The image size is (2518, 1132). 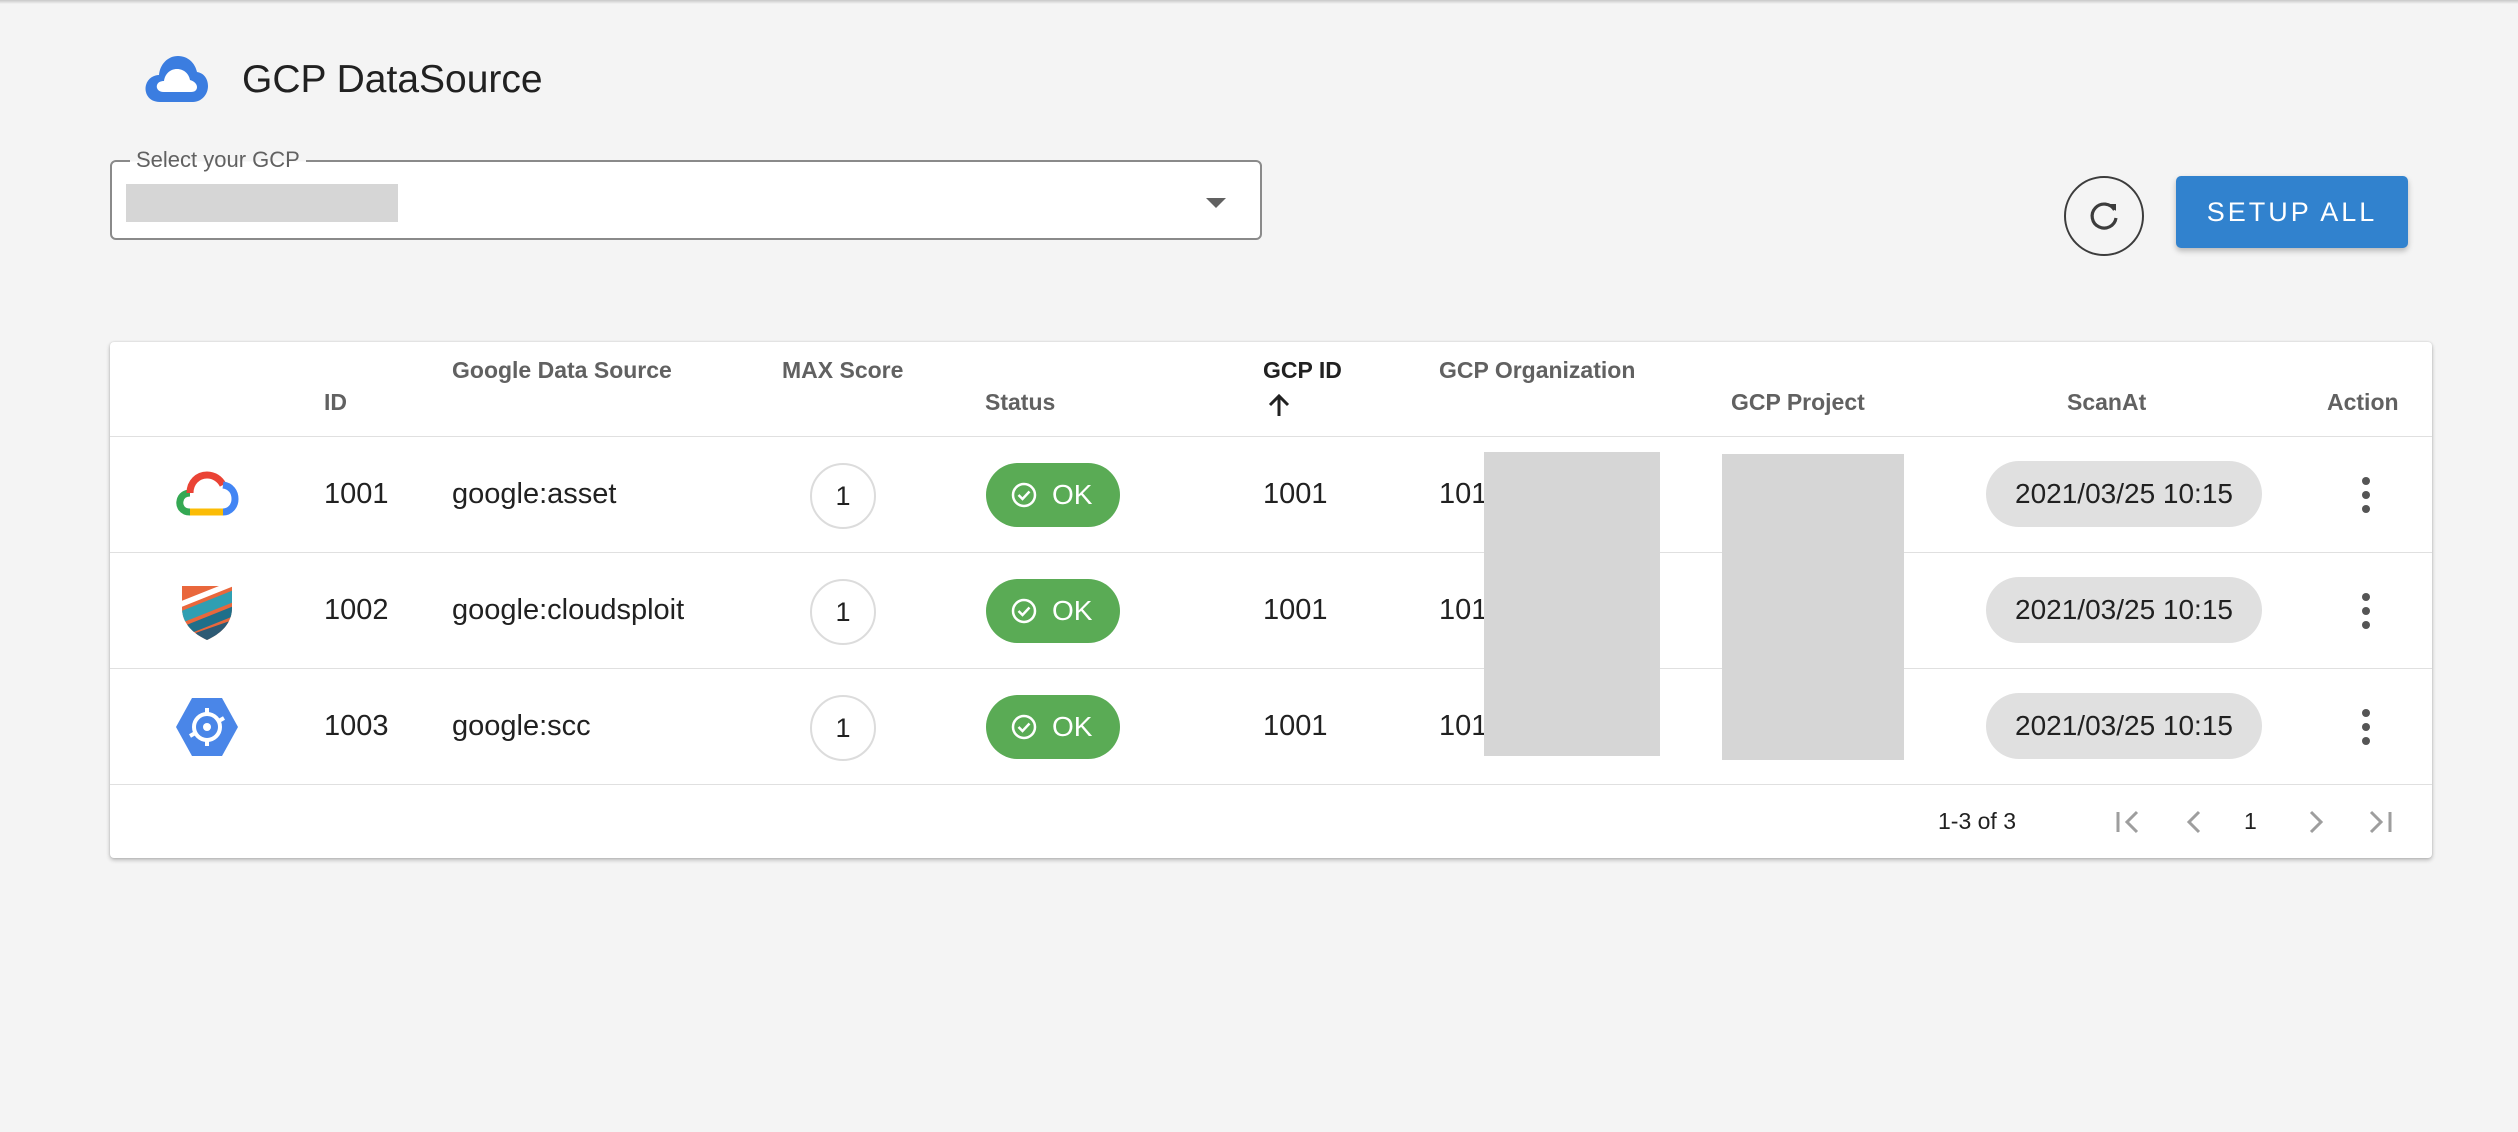 What do you see at coordinates (207, 613) in the screenshot?
I see `cloudsploit-shield-icon` at bounding box center [207, 613].